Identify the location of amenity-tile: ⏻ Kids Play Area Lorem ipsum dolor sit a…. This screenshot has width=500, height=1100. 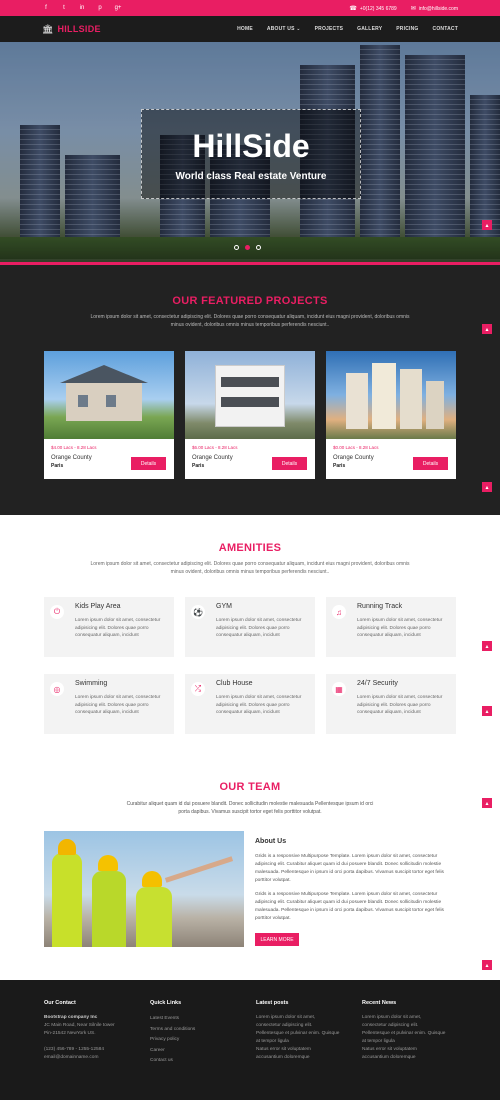
(109, 627).